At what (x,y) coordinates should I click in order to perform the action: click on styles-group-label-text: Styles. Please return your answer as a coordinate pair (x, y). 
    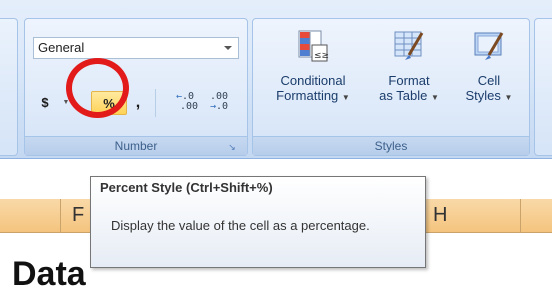
    Looking at the image, I should click on (391, 146).